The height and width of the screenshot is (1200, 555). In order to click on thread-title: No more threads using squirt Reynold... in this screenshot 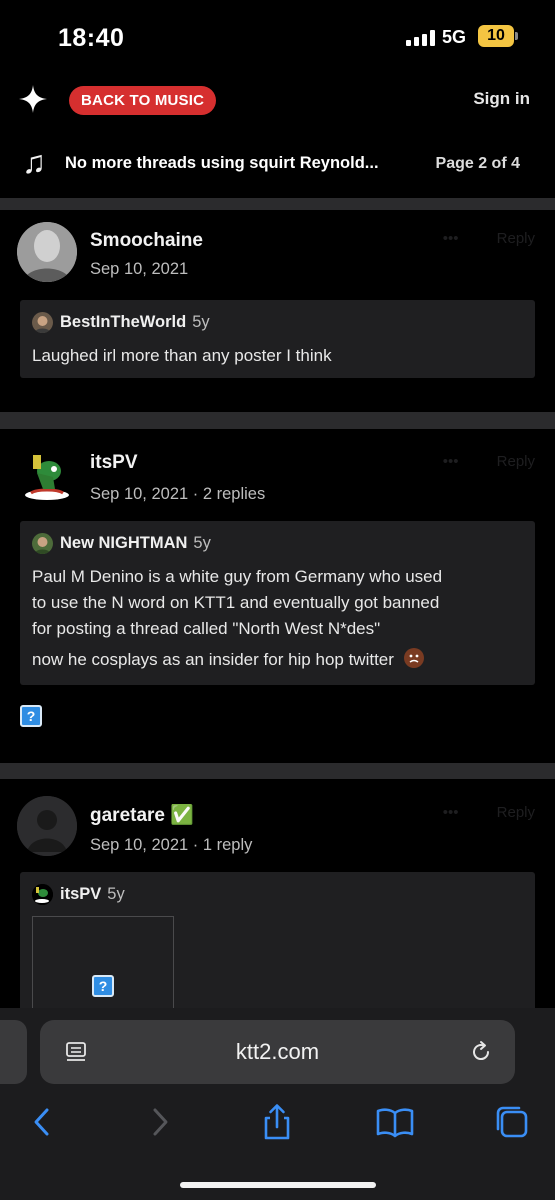, I will do `click(240, 163)`.